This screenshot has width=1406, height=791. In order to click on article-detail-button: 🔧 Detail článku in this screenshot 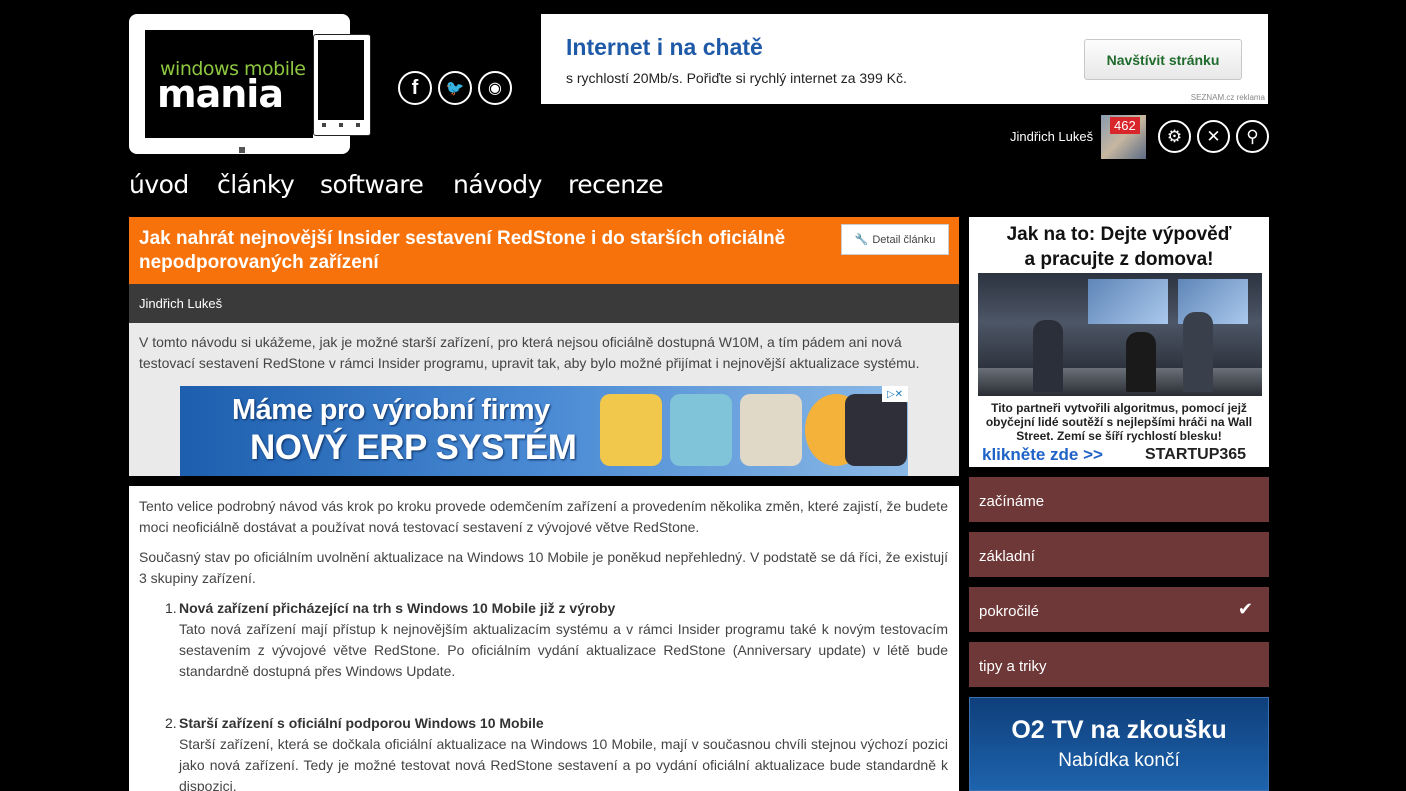, I will do `click(895, 239)`.